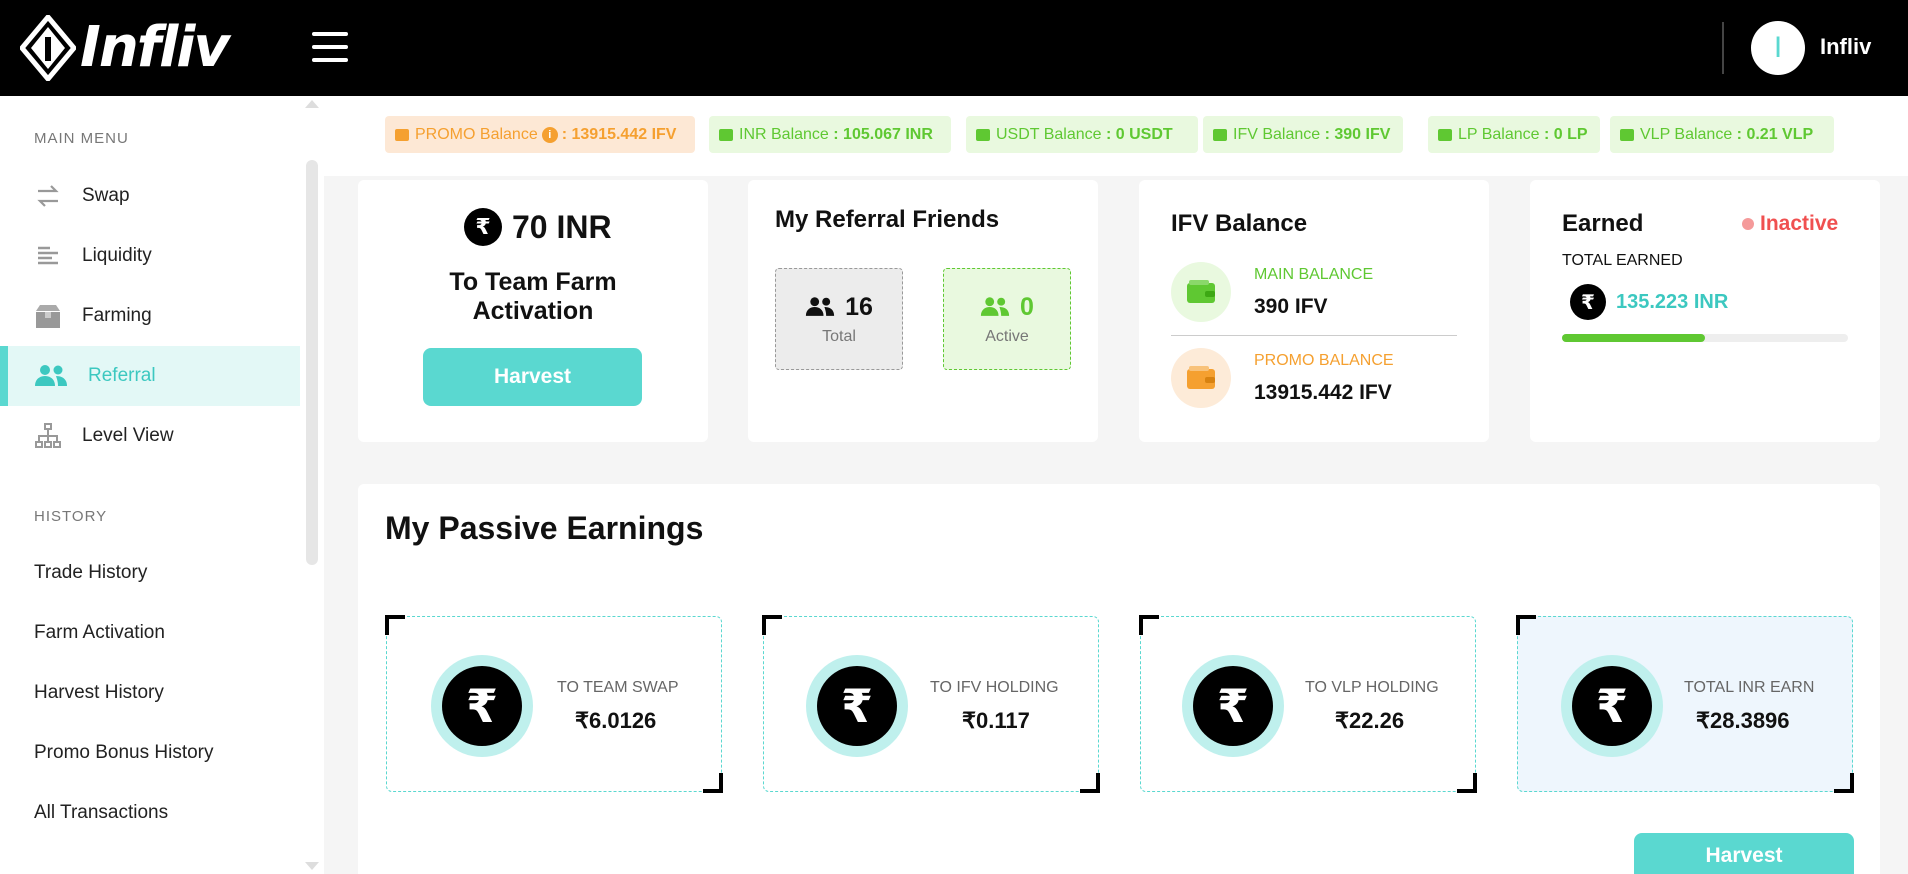  I want to click on promo-balance-label: PROMO BALANCE, so click(1324, 360).